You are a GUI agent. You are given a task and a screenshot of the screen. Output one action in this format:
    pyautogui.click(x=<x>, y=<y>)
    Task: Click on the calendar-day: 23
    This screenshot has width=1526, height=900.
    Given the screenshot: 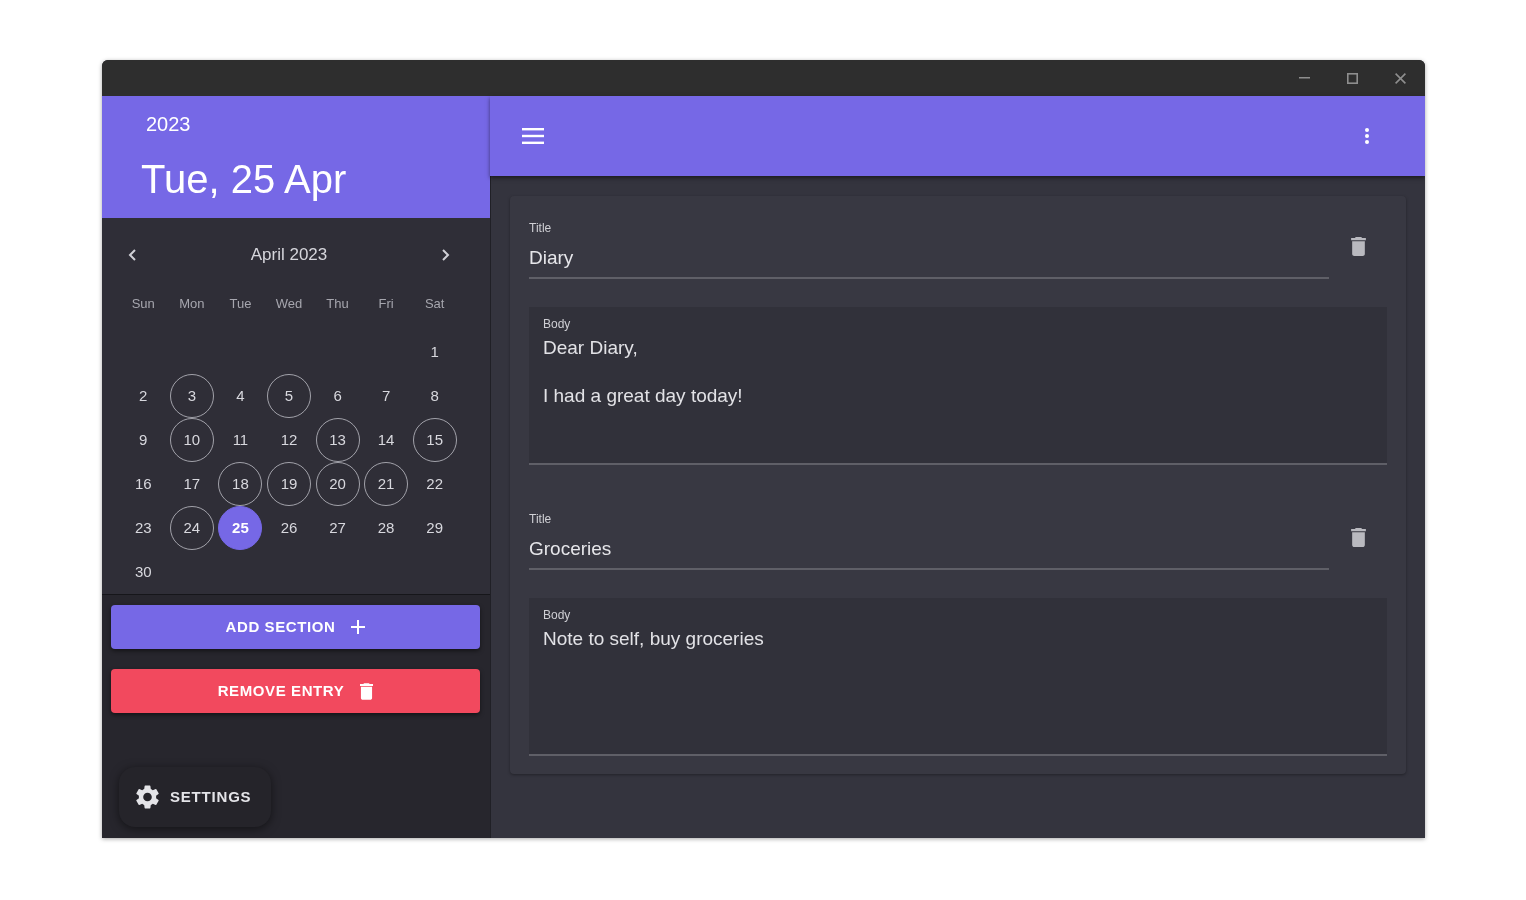 What is the action you would take?
    pyautogui.click(x=143, y=528)
    